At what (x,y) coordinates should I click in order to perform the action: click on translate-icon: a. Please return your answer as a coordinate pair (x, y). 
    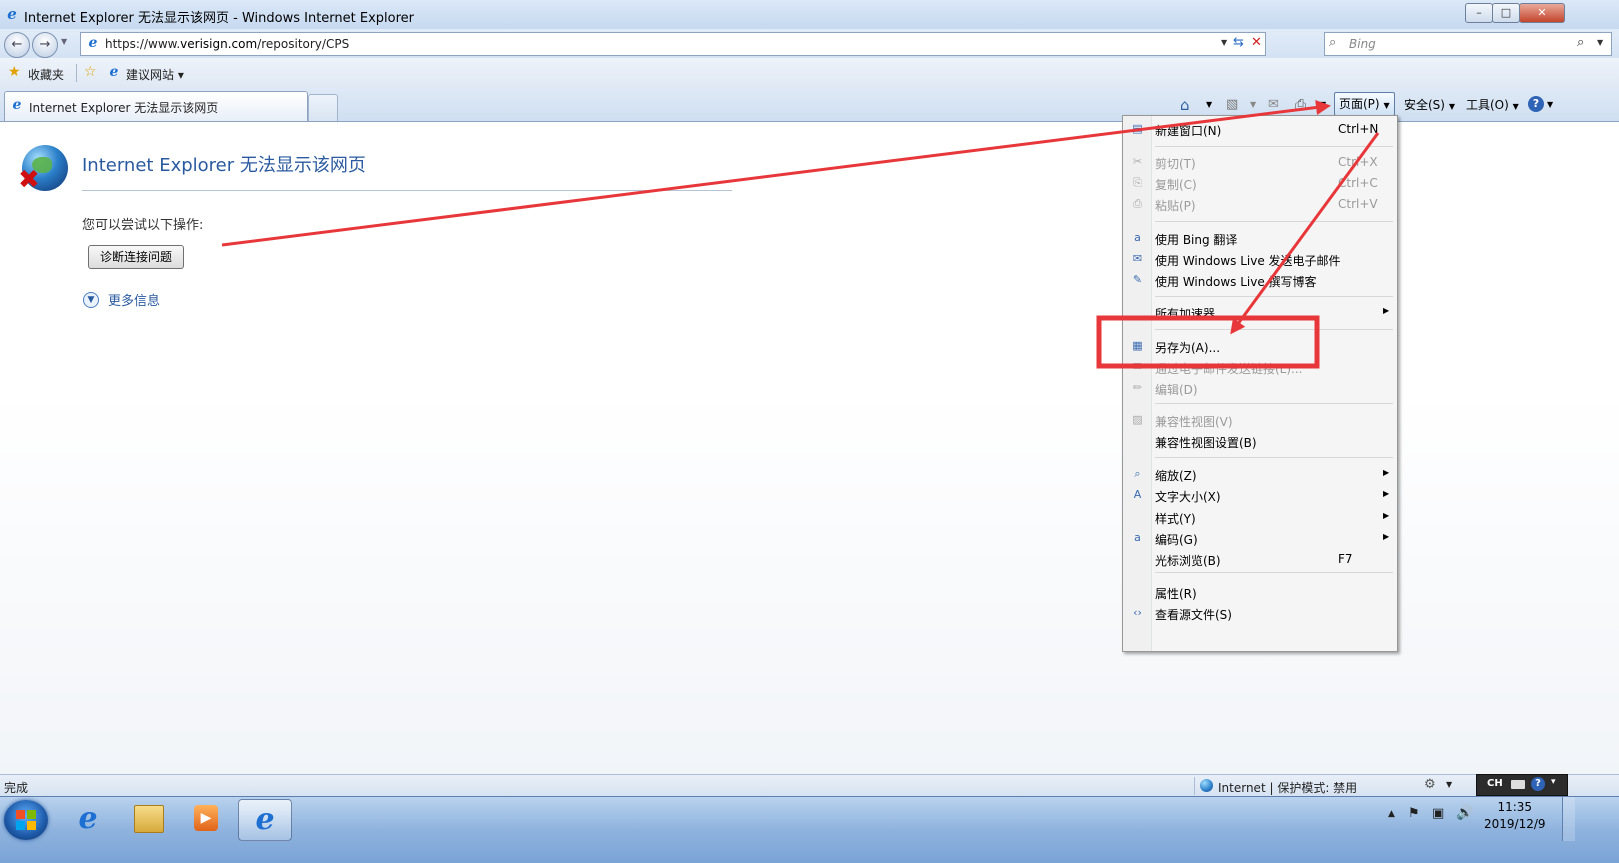
    Looking at the image, I should click on (1137, 237).